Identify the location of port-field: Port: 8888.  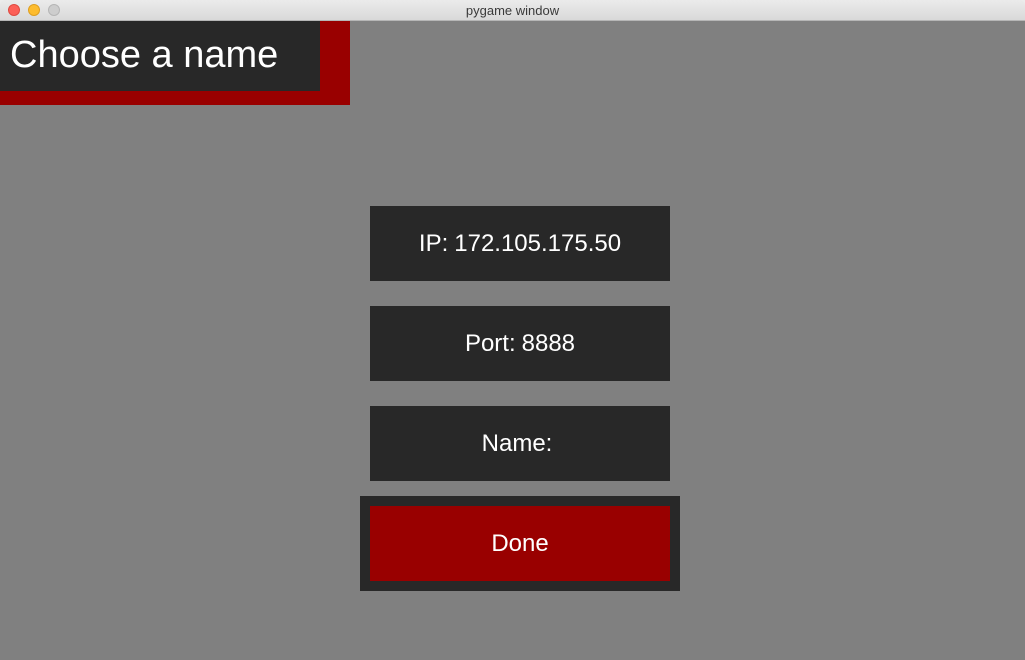
(520, 343).